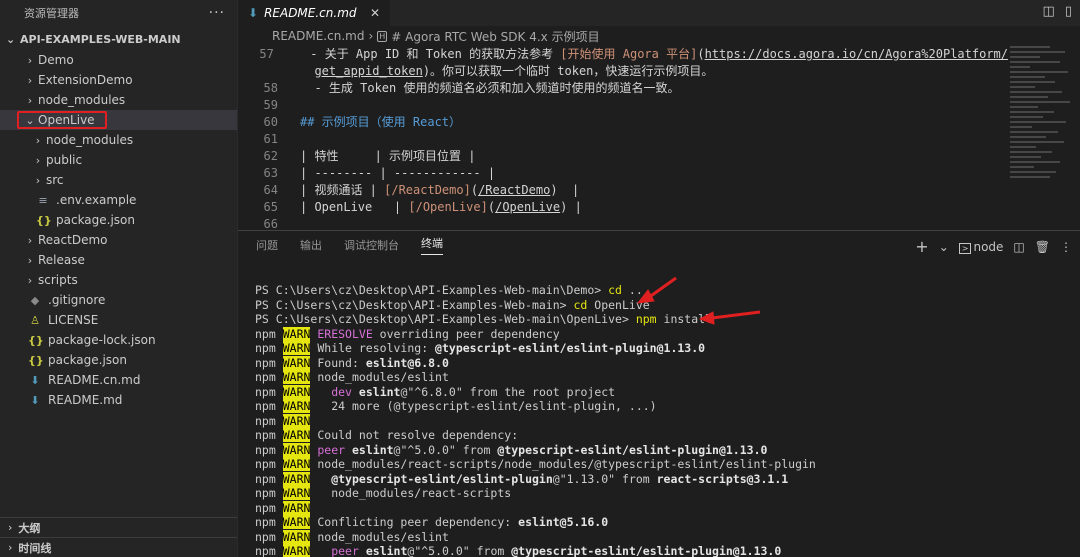 The width and height of the screenshot is (1080, 557). I want to click on breadcrumb-section: # Agora RTC Web SDK 4.x 示例项目, so click(495, 36).